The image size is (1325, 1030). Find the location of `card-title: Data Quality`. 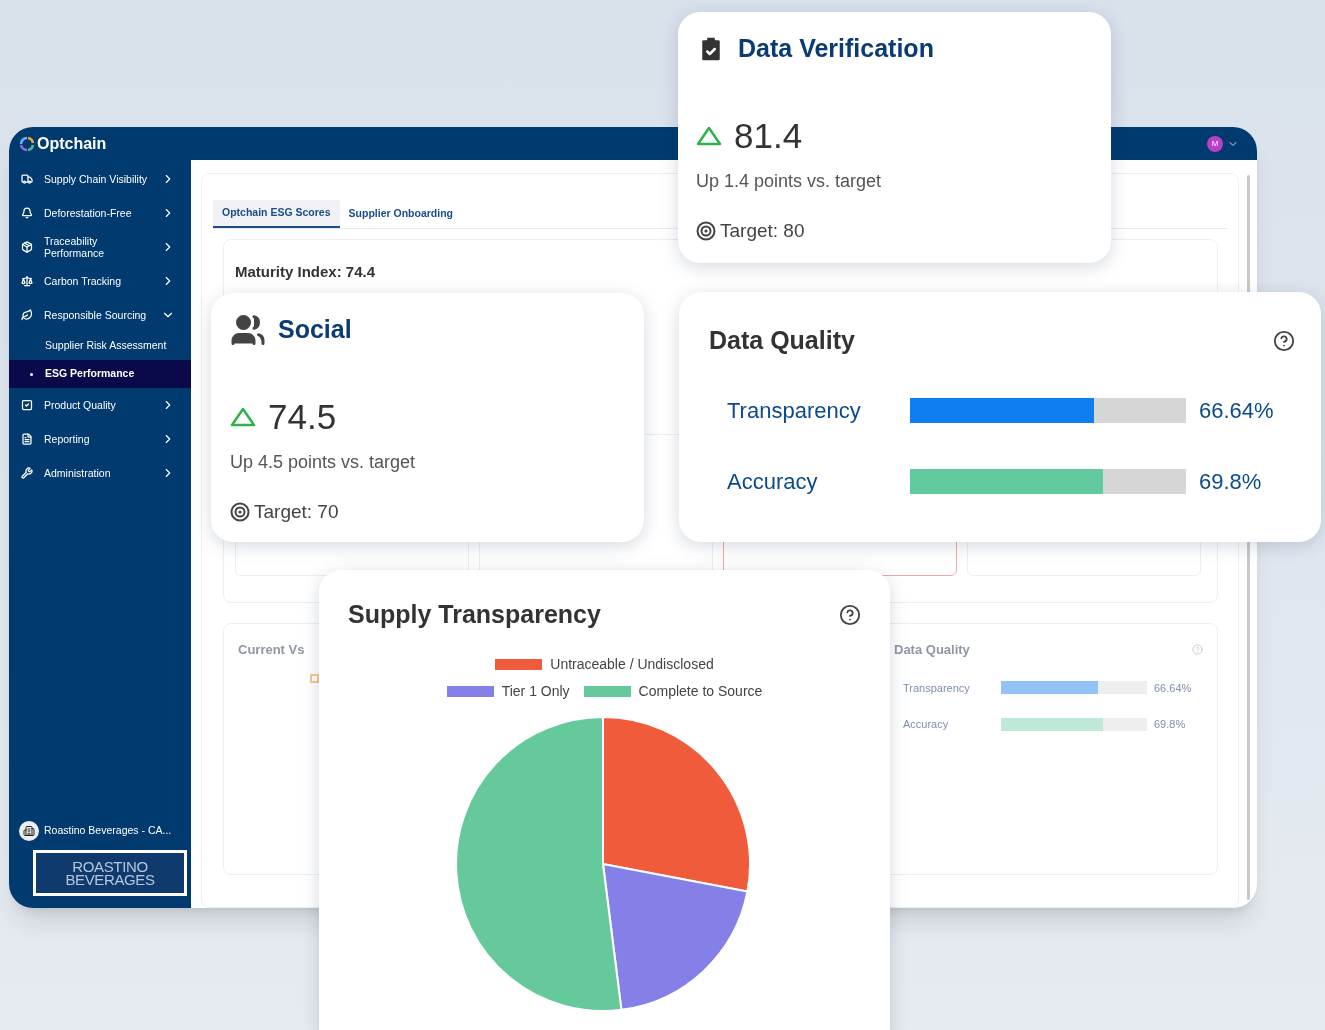

card-title: Data Quality is located at coordinates (782, 340).